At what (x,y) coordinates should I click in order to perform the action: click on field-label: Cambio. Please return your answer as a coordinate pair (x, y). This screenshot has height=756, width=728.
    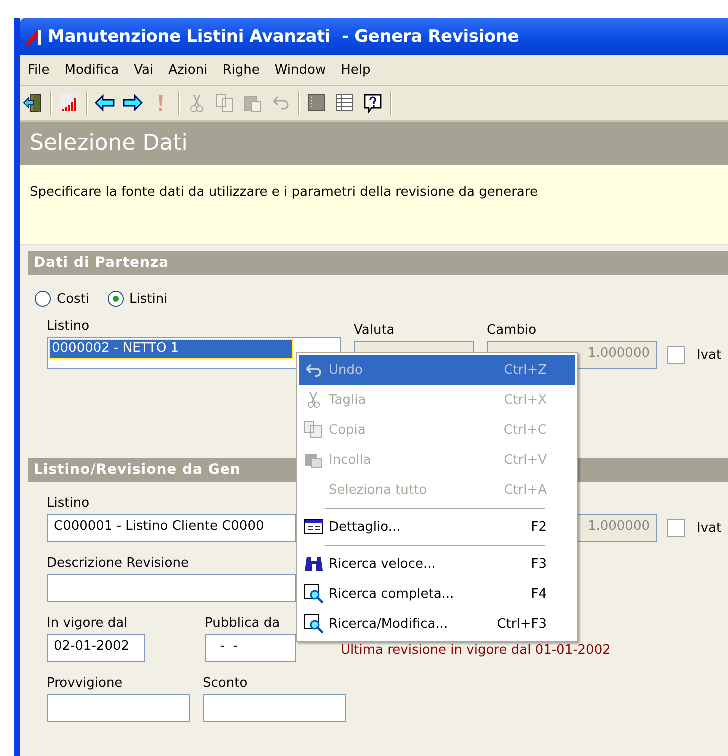
    Looking at the image, I should click on (512, 331).